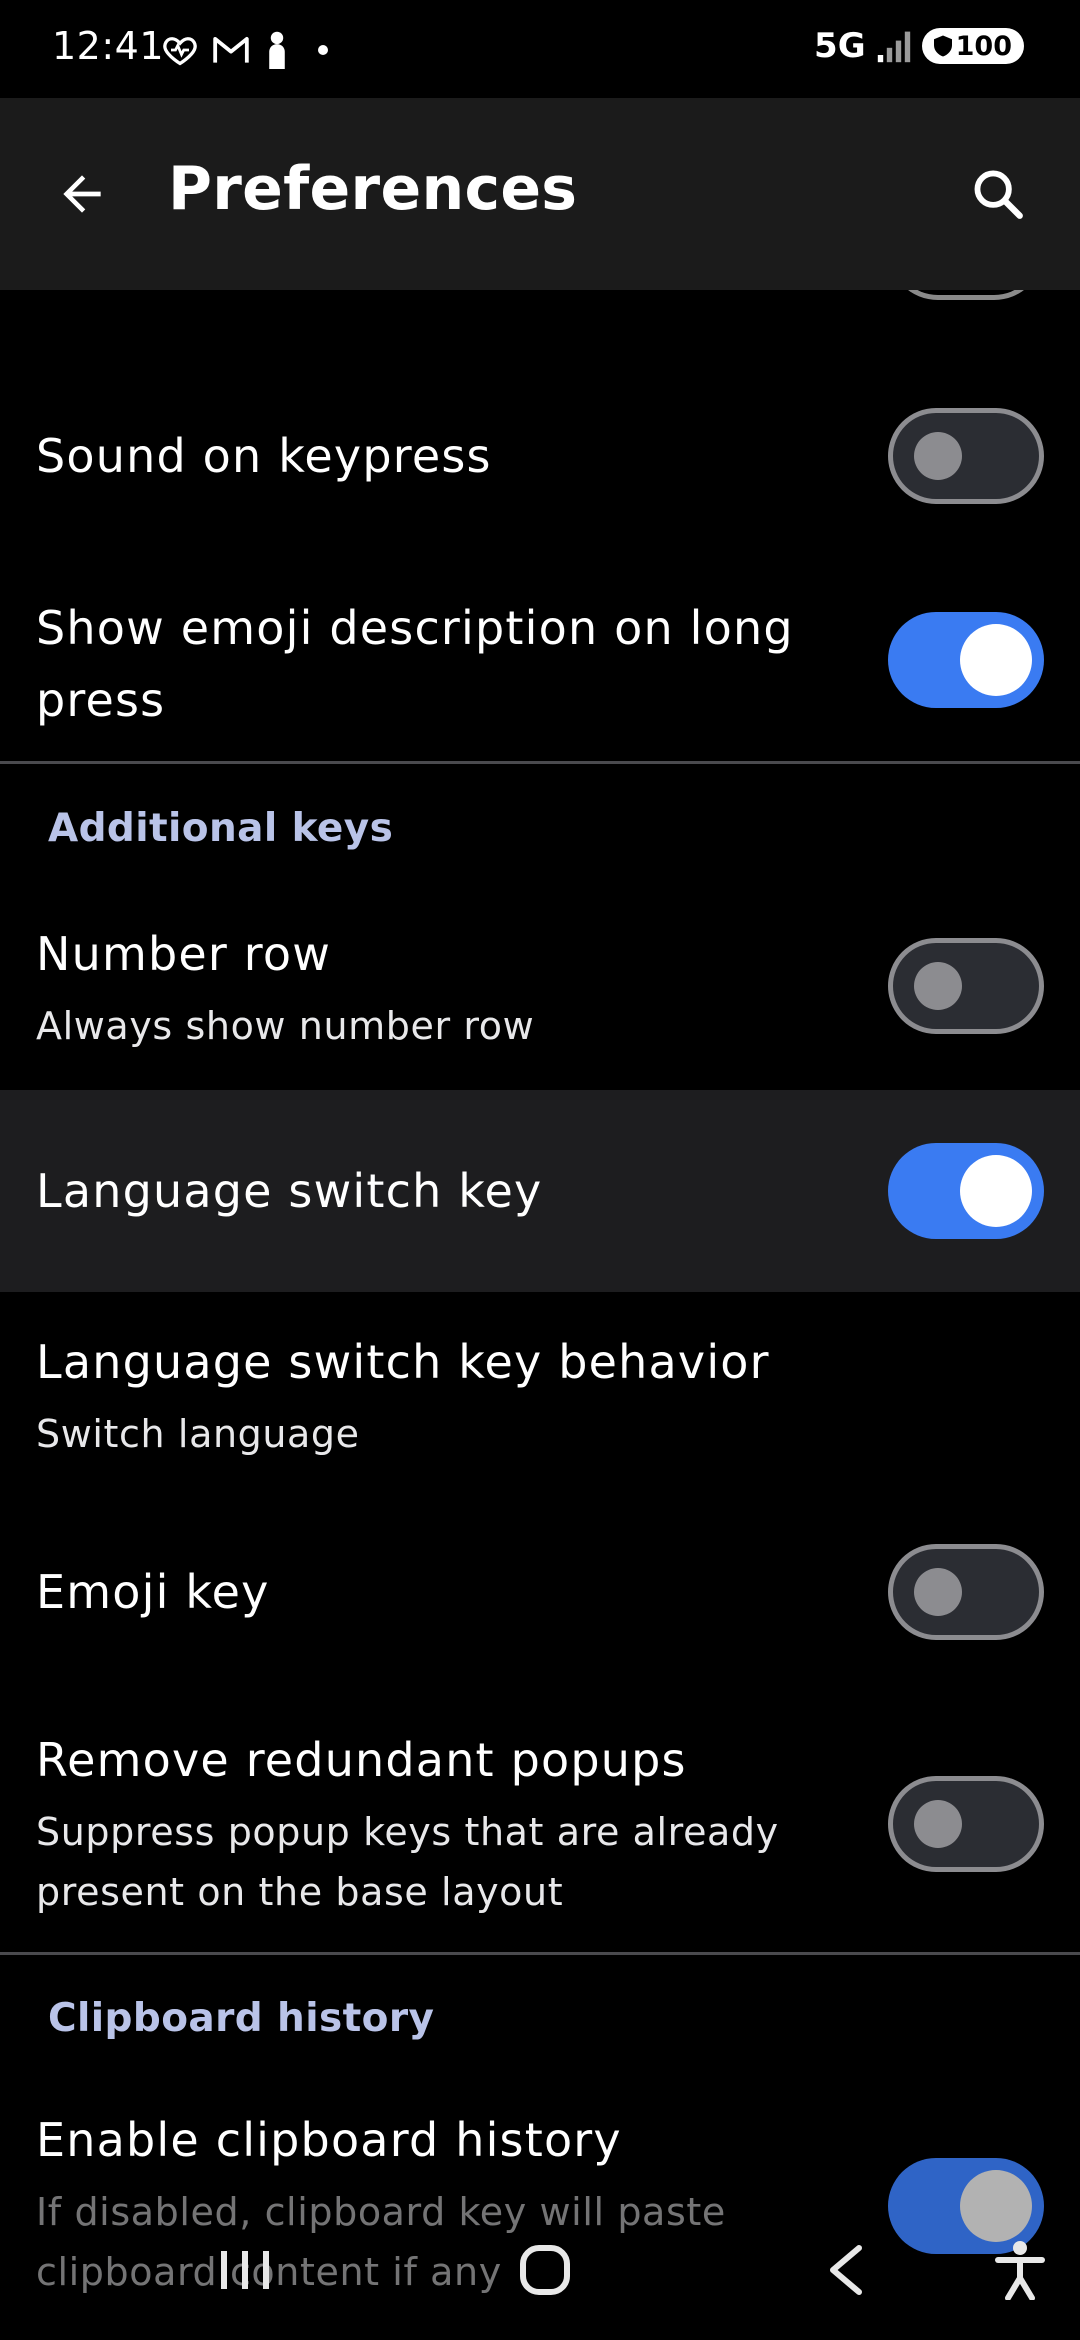 The width and height of the screenshot is (1080, 2340). I want to click on page-title: Preferences, so click(373, 189).